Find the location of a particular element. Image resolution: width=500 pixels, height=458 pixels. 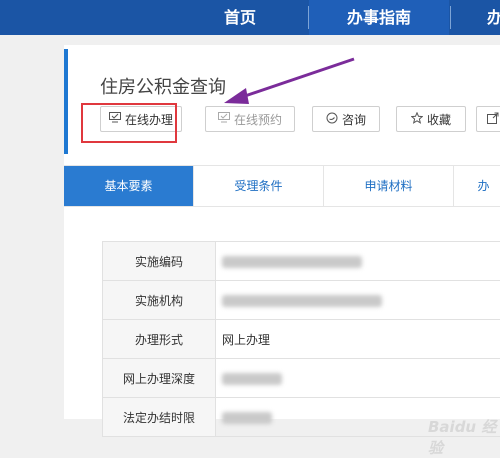

row-label: 实施编码 is located at coordinates (159, 261).